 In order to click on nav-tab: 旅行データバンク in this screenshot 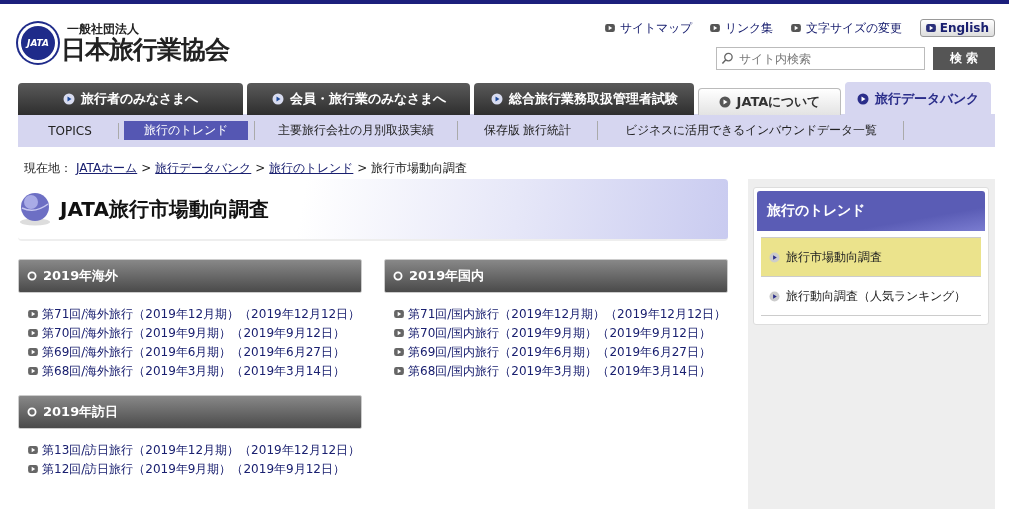, I will do `click(918, 98)`.